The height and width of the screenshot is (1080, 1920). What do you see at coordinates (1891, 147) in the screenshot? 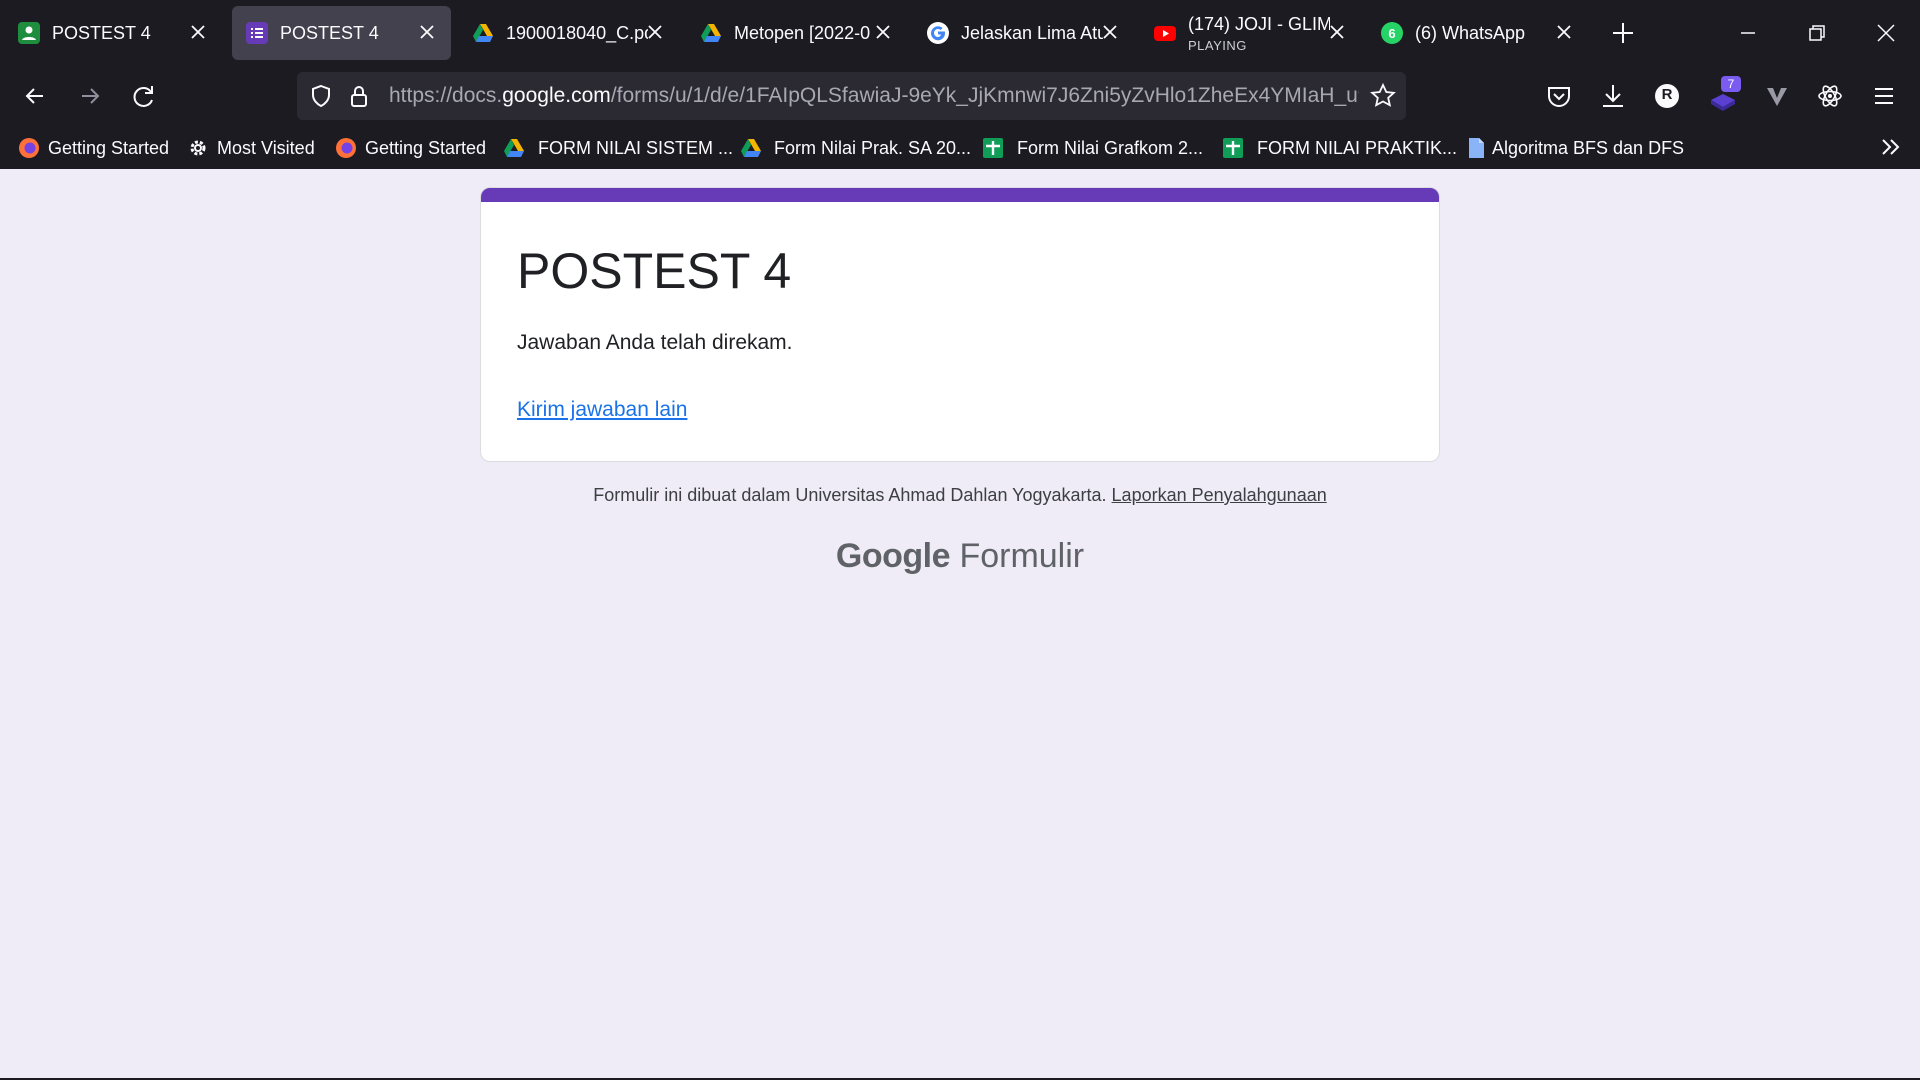
I see `bookmarks-overflow-icon` at bounding box center [1891, 147].